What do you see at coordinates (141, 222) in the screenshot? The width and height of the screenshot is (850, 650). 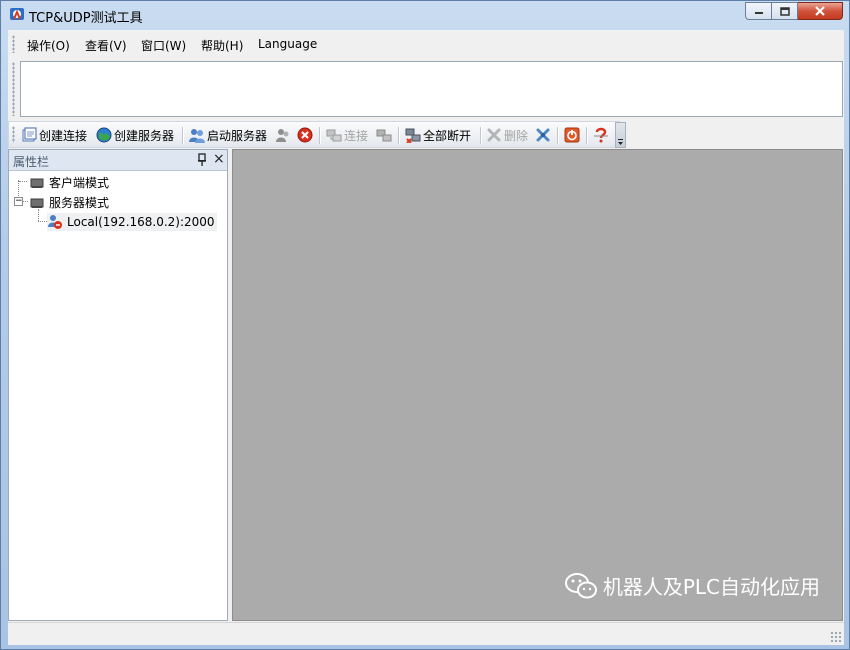 I see `tree-item-label: Local(192.168.0.2):2000` at bounding box center [141, 222].